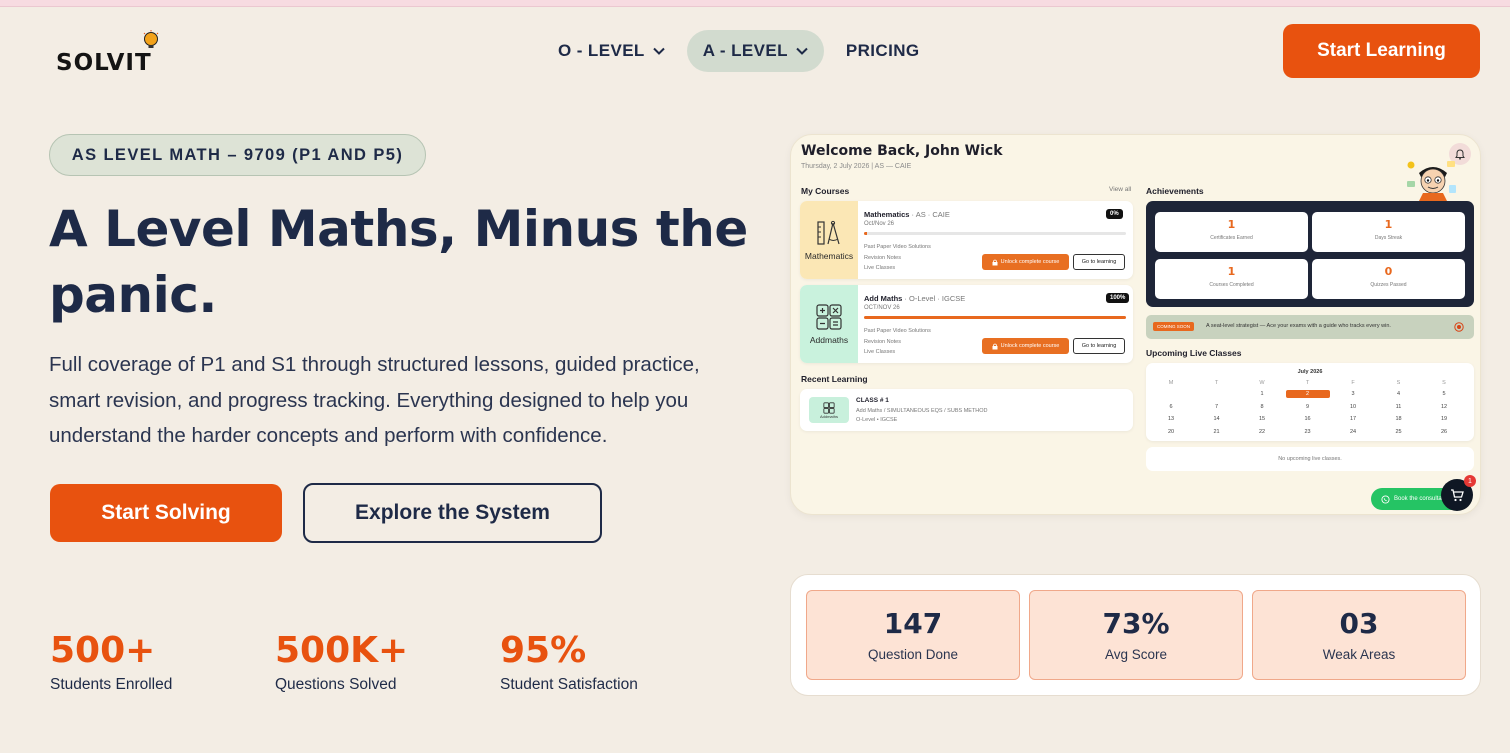 The height and width of the screenshot is (753, 1510). What do you see at coordinates (103, 650) in the screenshot?
I see `stat-value: 500+` at bounding box center [103, 650].